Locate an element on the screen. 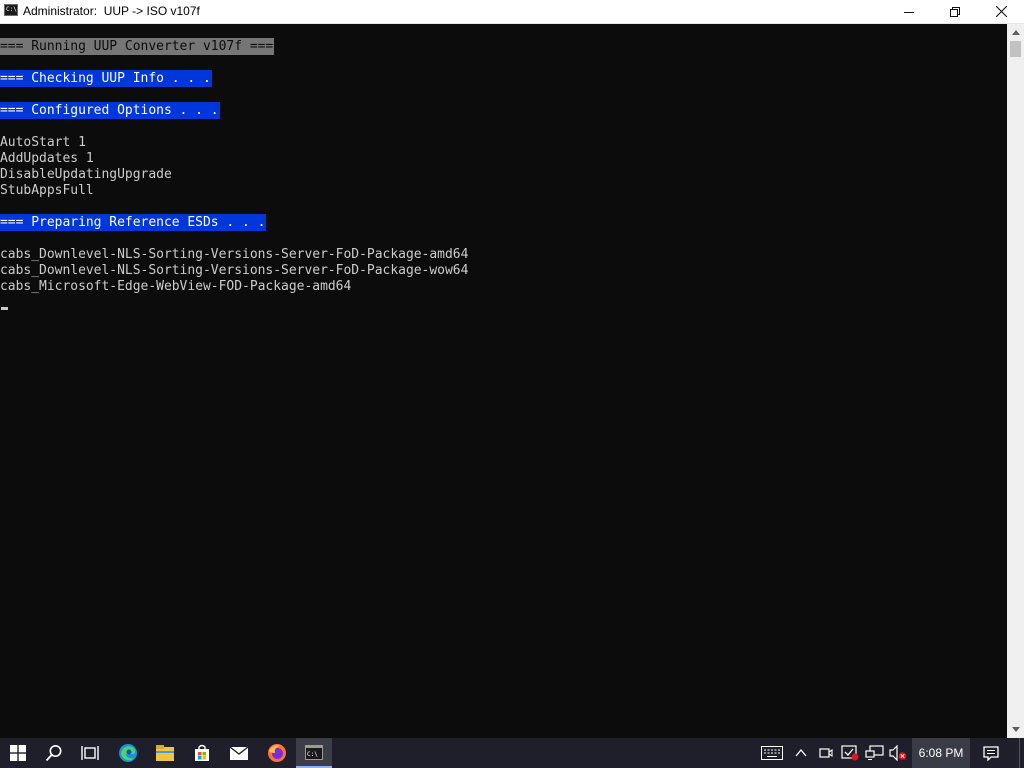  console-line: === Preparing Reference ESDs . . . is located at coordinates (133, 222).